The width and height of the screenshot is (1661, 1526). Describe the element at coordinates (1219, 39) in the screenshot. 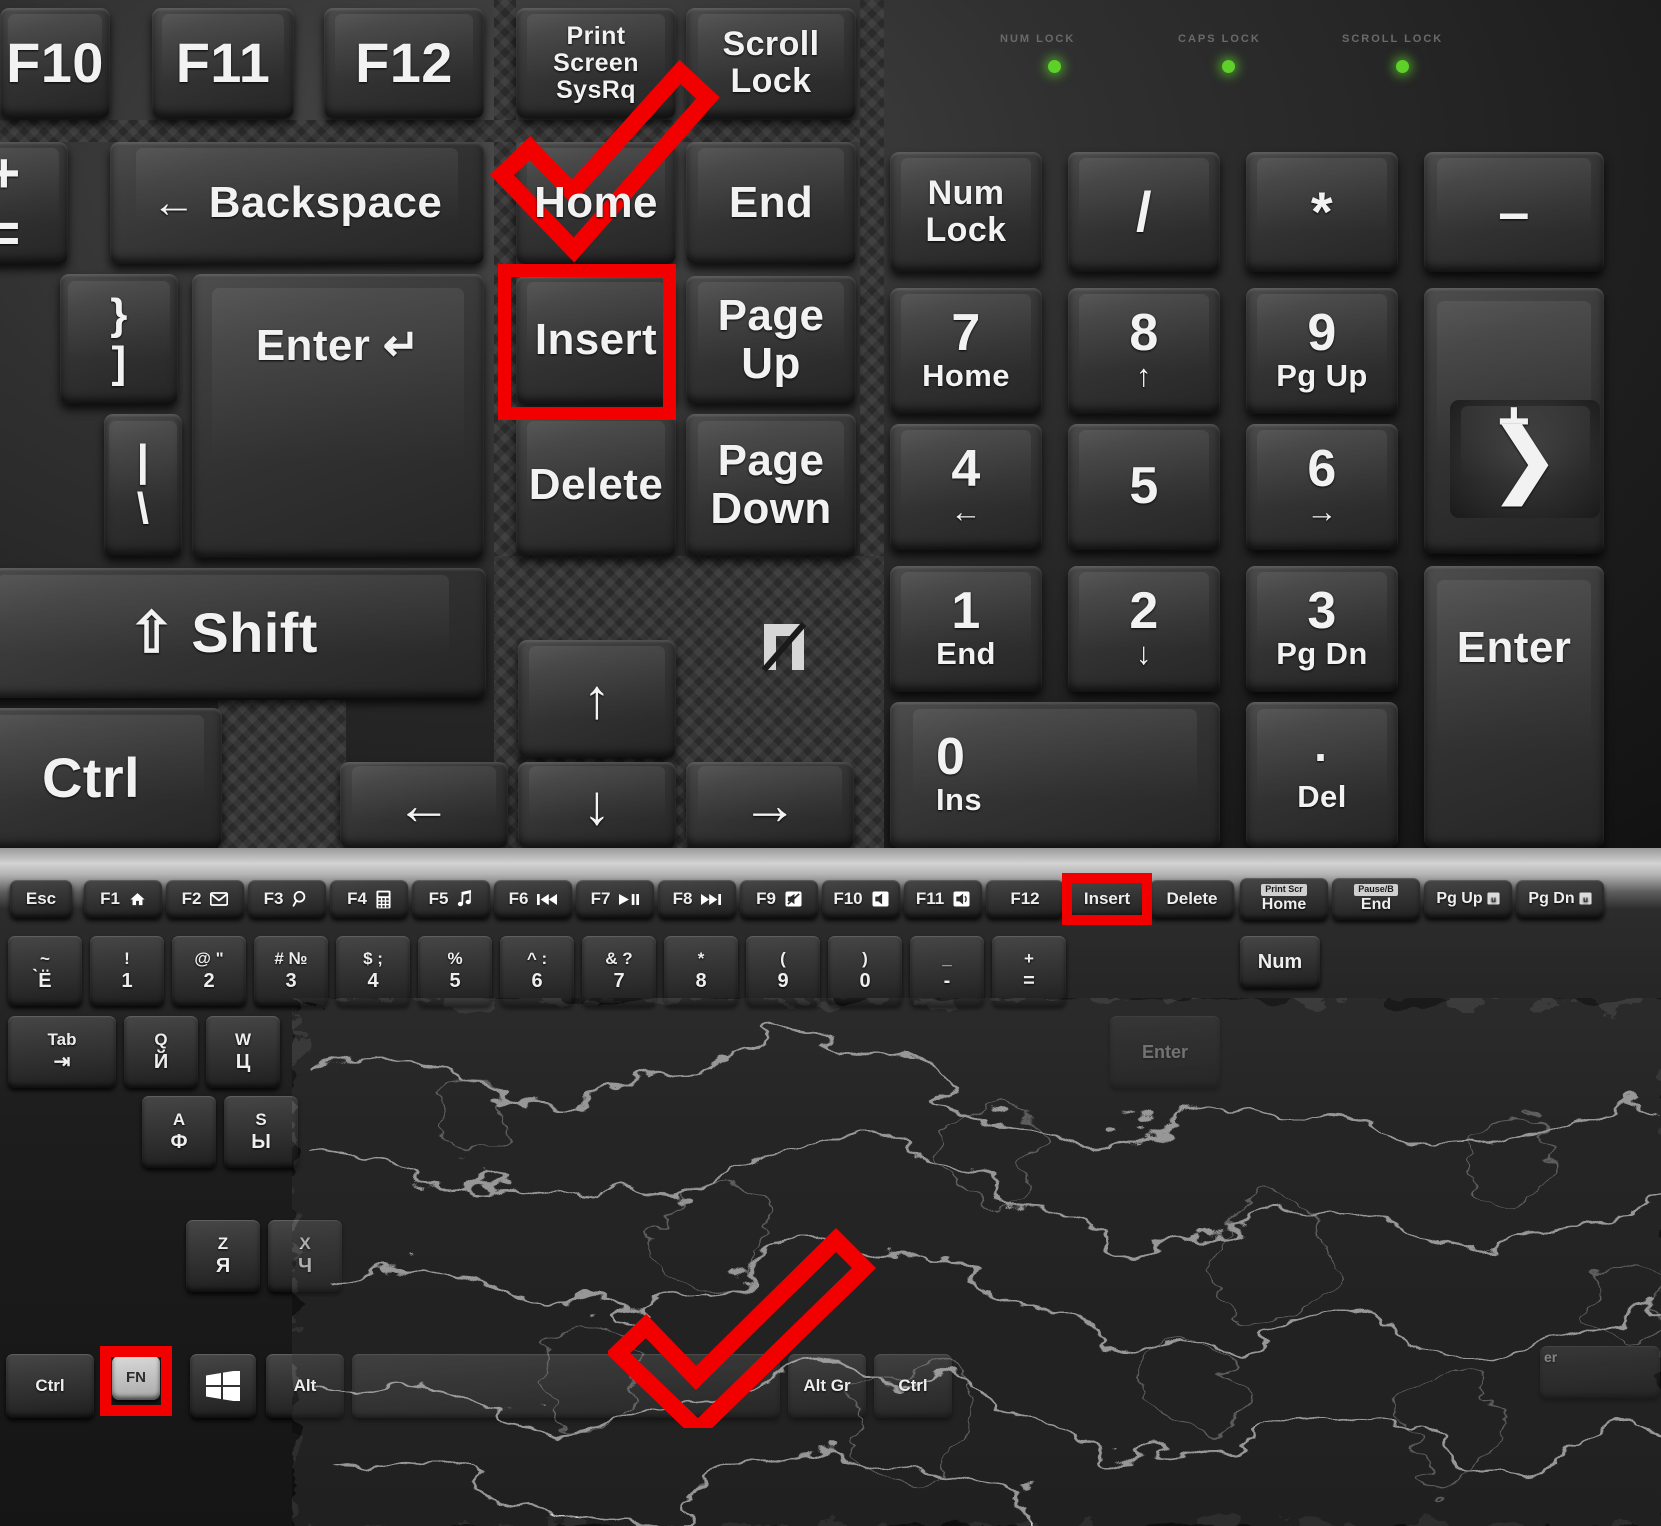

I see `caps-lock-led-label: CAPS LOCK` at that location.